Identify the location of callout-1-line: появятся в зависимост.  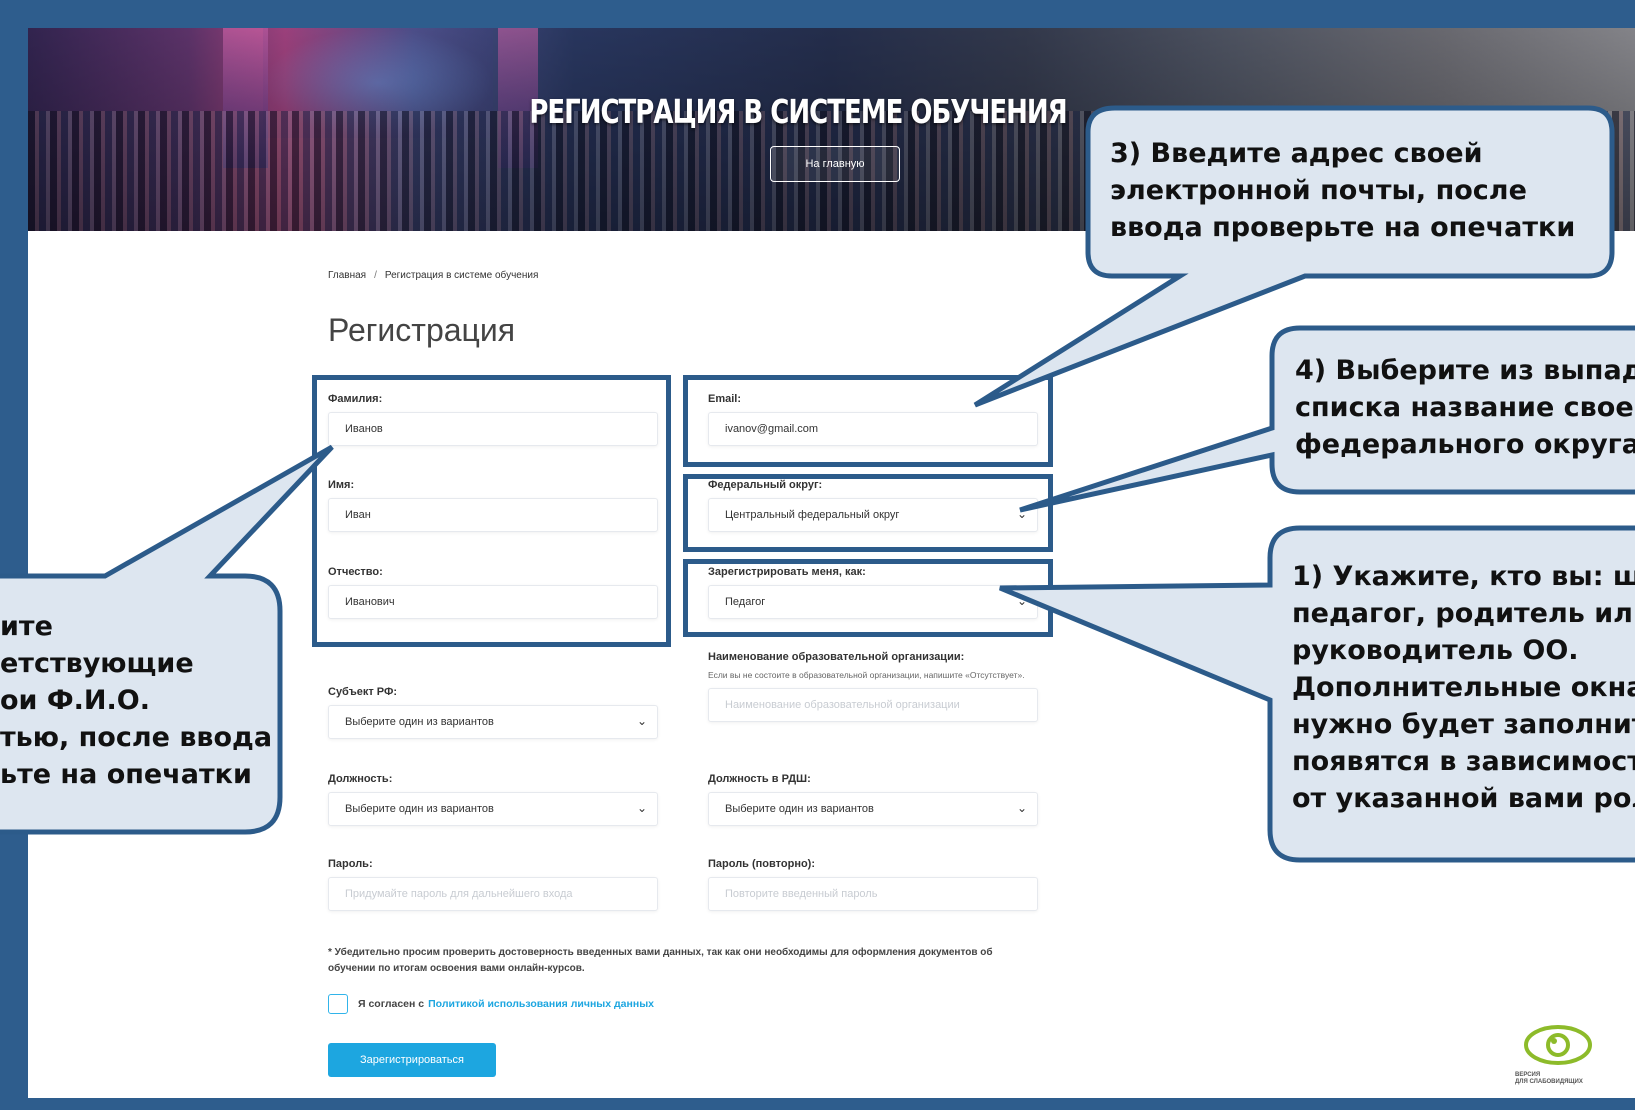
(1463, 761).